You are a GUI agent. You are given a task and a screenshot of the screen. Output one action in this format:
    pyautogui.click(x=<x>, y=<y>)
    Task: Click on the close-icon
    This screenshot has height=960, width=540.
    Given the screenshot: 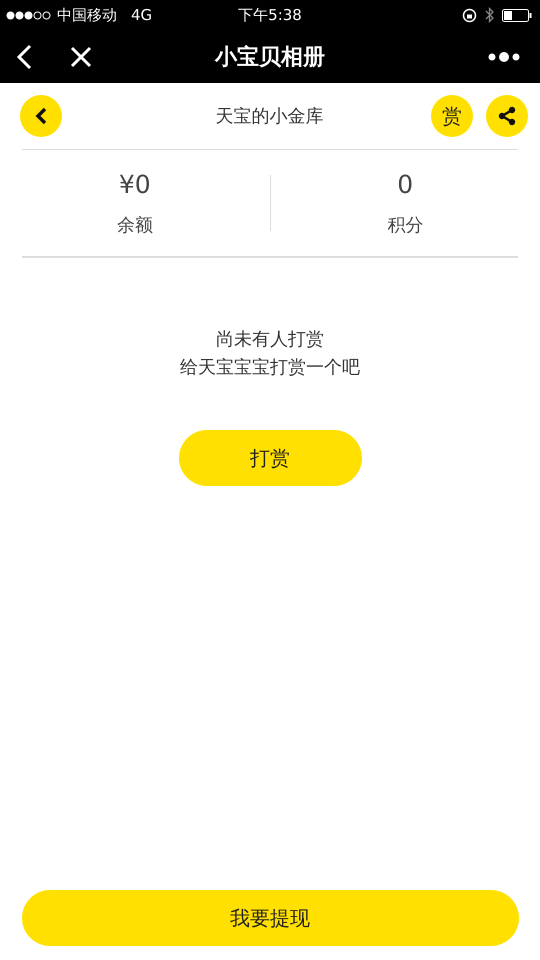 What is the action you would take?
    pyautogui.click(x=81, y=57)
    